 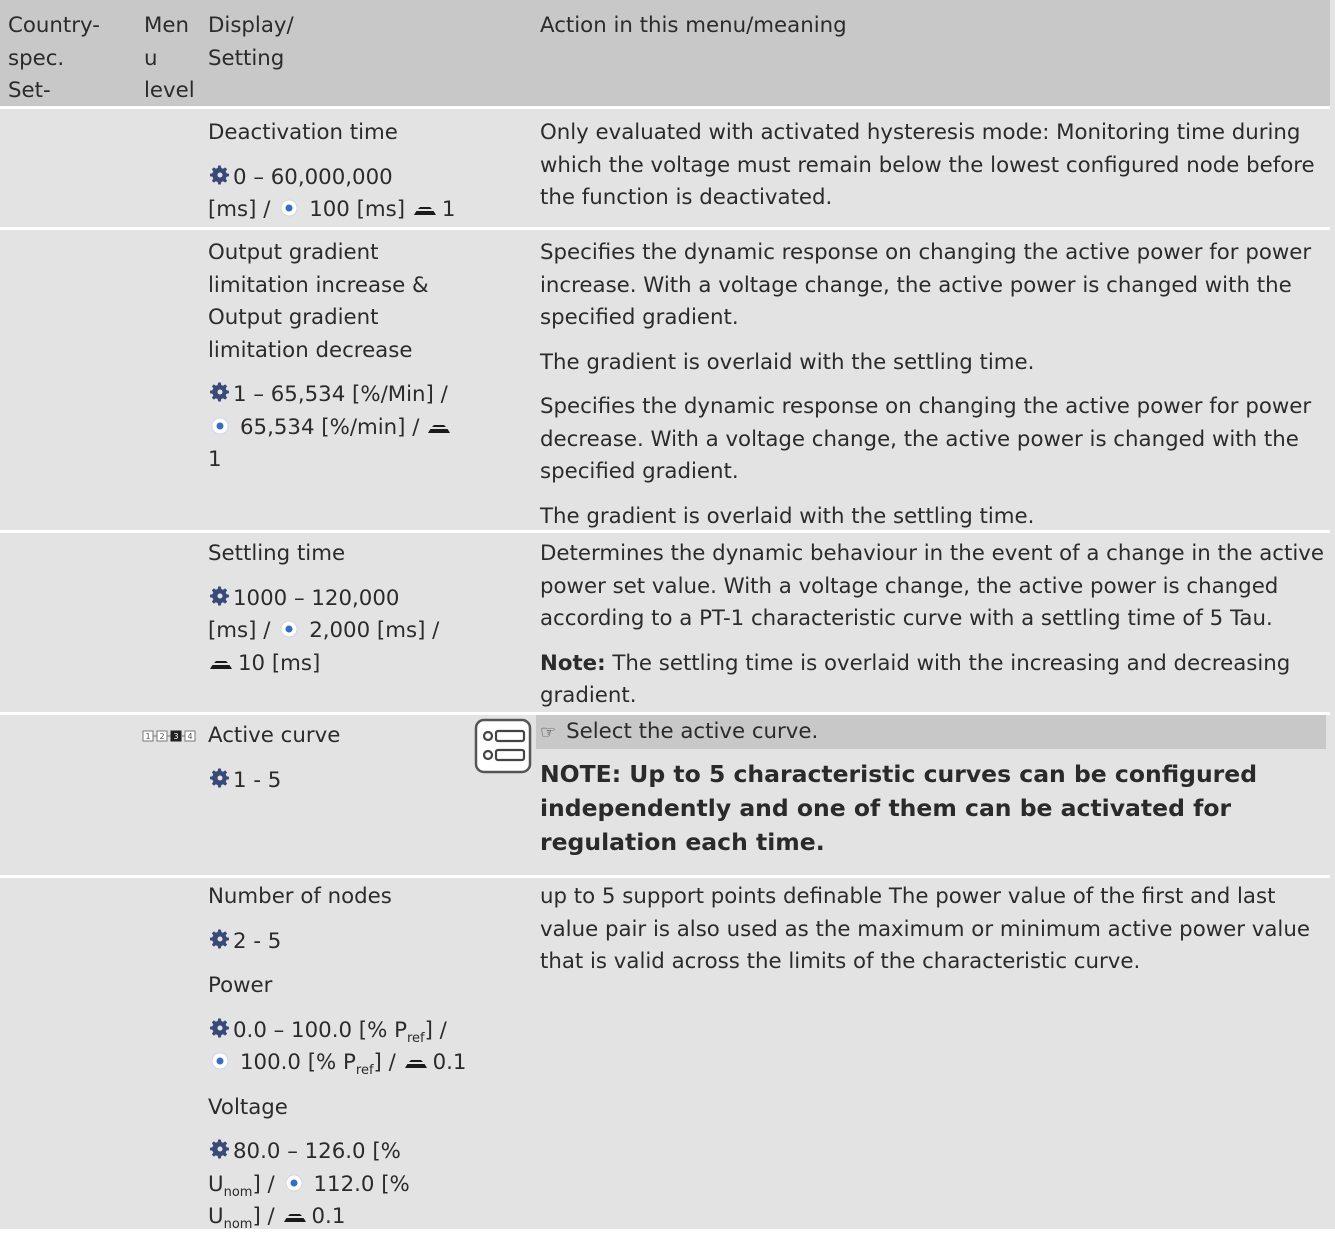 I want to click on setting-range: 1 - 5, so click(x=343, y=781).